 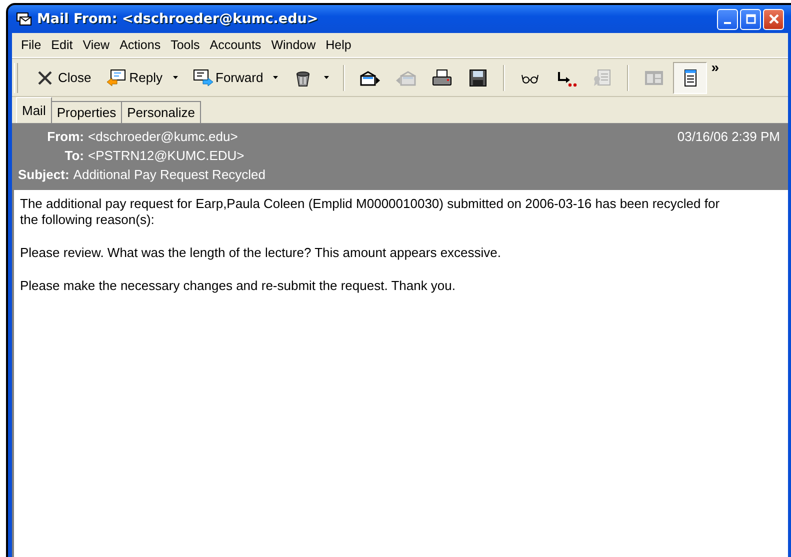 I want to click on tab: Mail, so click(x=34, y=110).